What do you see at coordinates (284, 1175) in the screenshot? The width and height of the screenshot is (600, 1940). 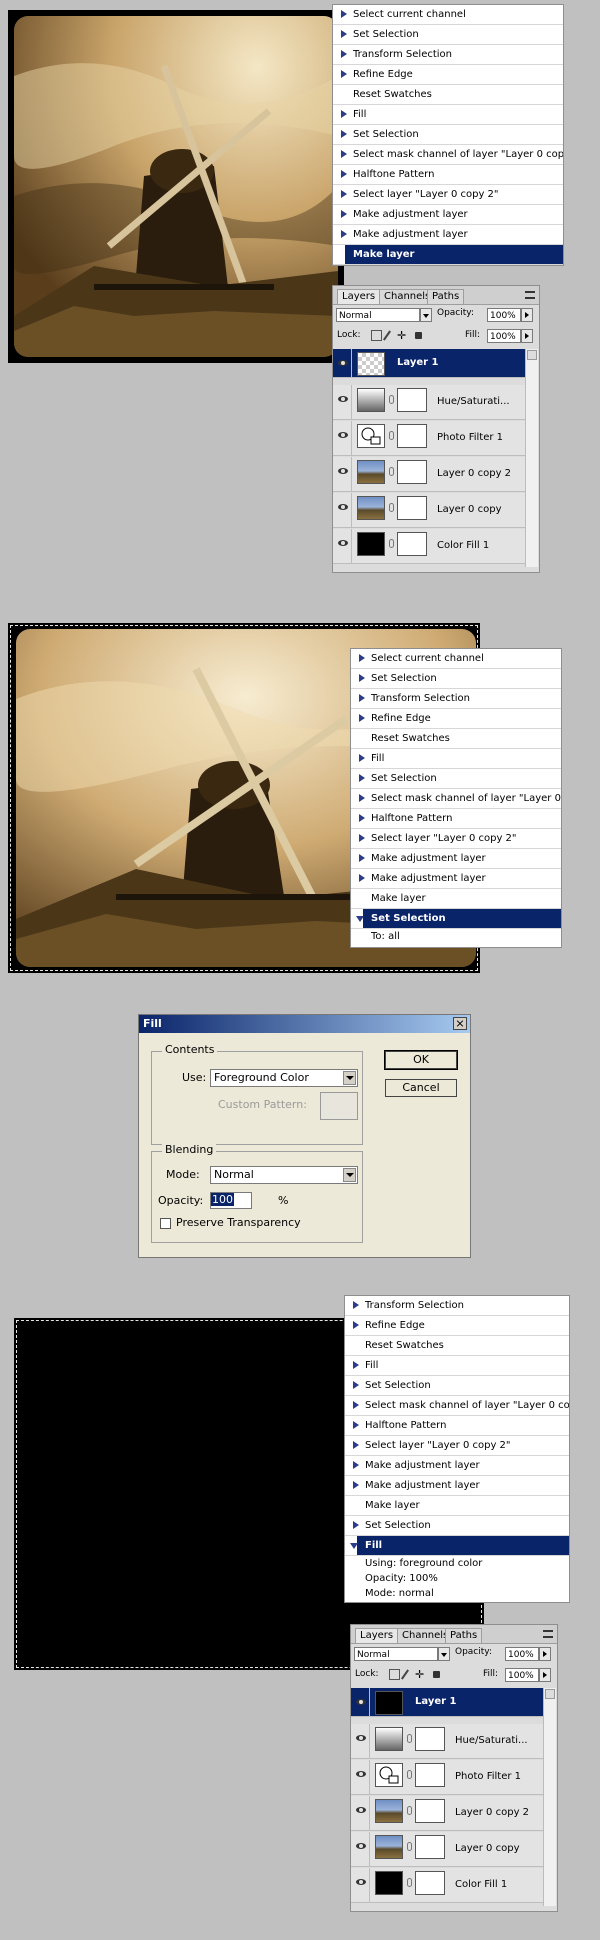 I see `mode-select: Normal` at bounding box center [284, 1175].